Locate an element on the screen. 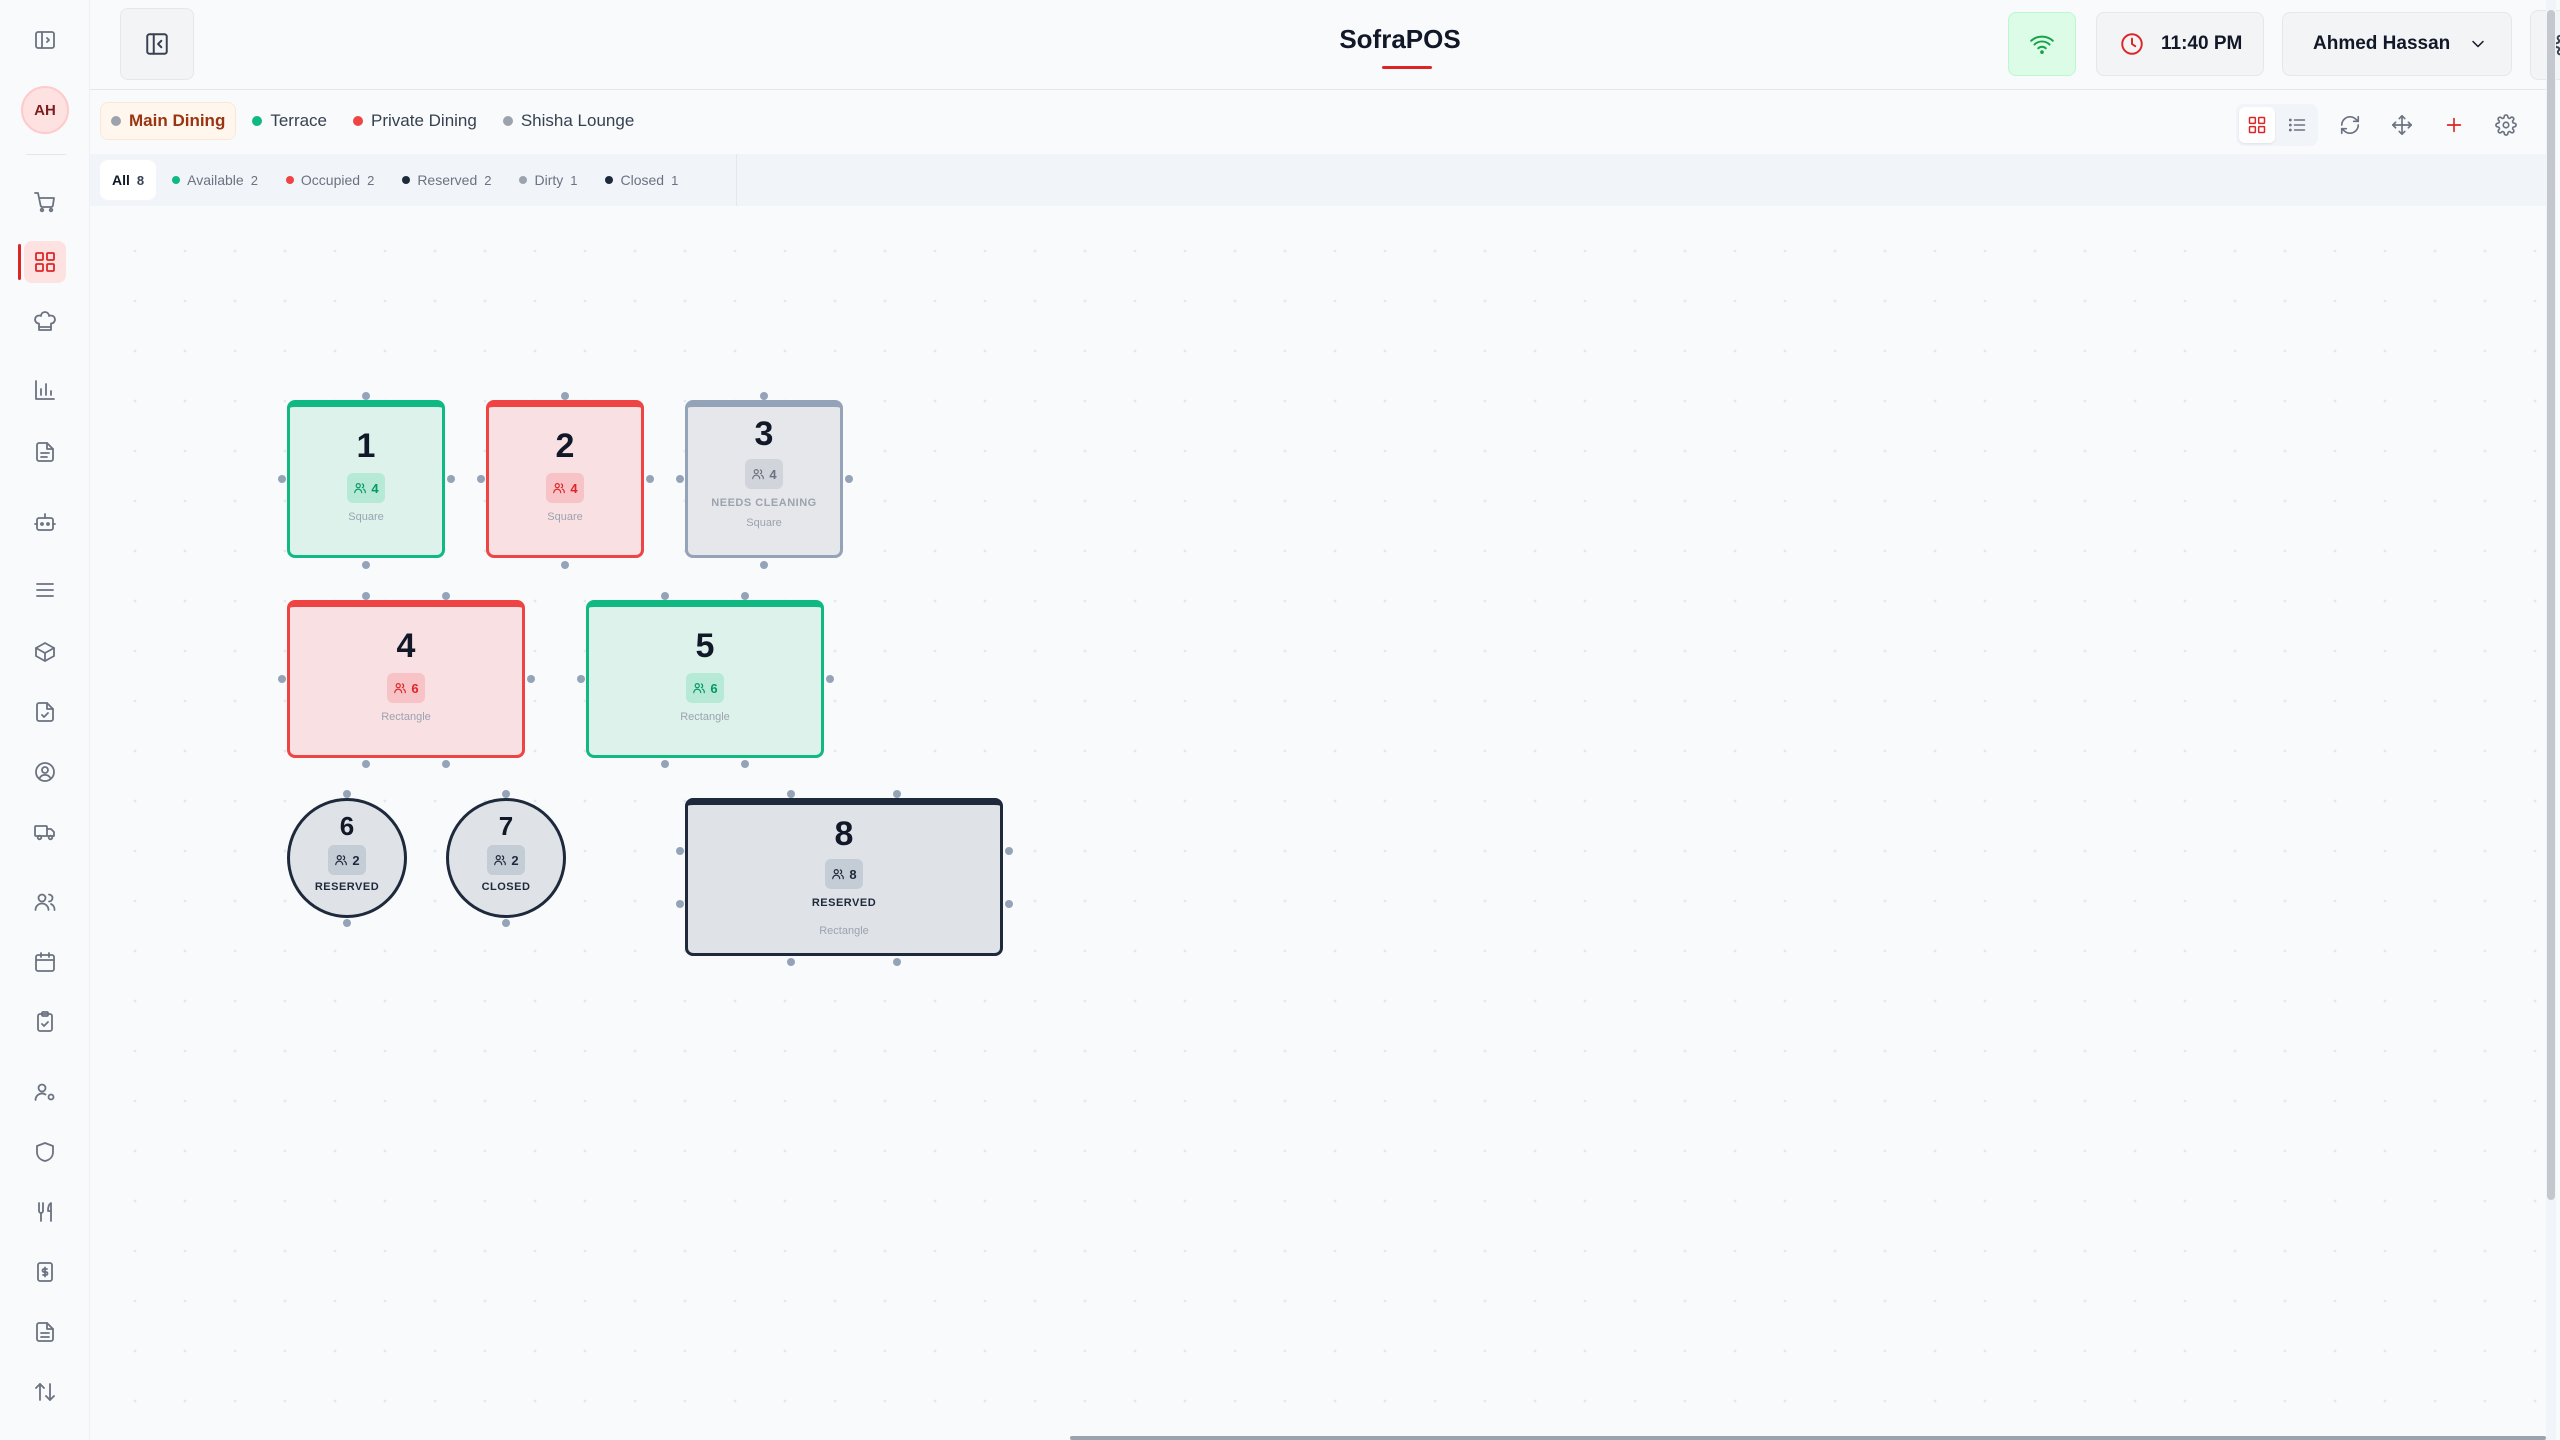 This screenshot has height=1440, width=2560. app-title: SofraPOS is located at coordinates (1400, 39).